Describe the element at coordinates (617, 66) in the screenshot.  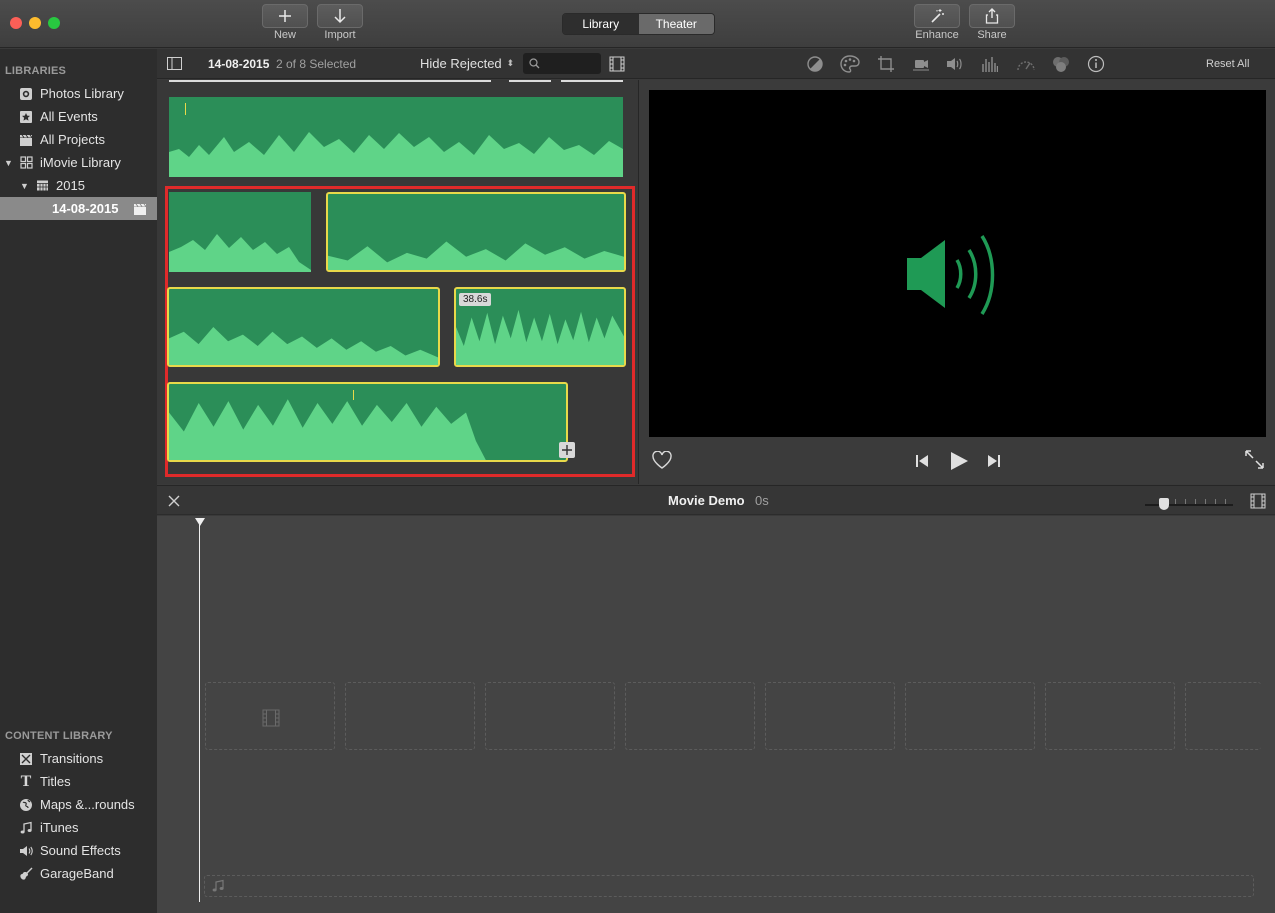
I see `filmstrip-settings-icon` at that location.